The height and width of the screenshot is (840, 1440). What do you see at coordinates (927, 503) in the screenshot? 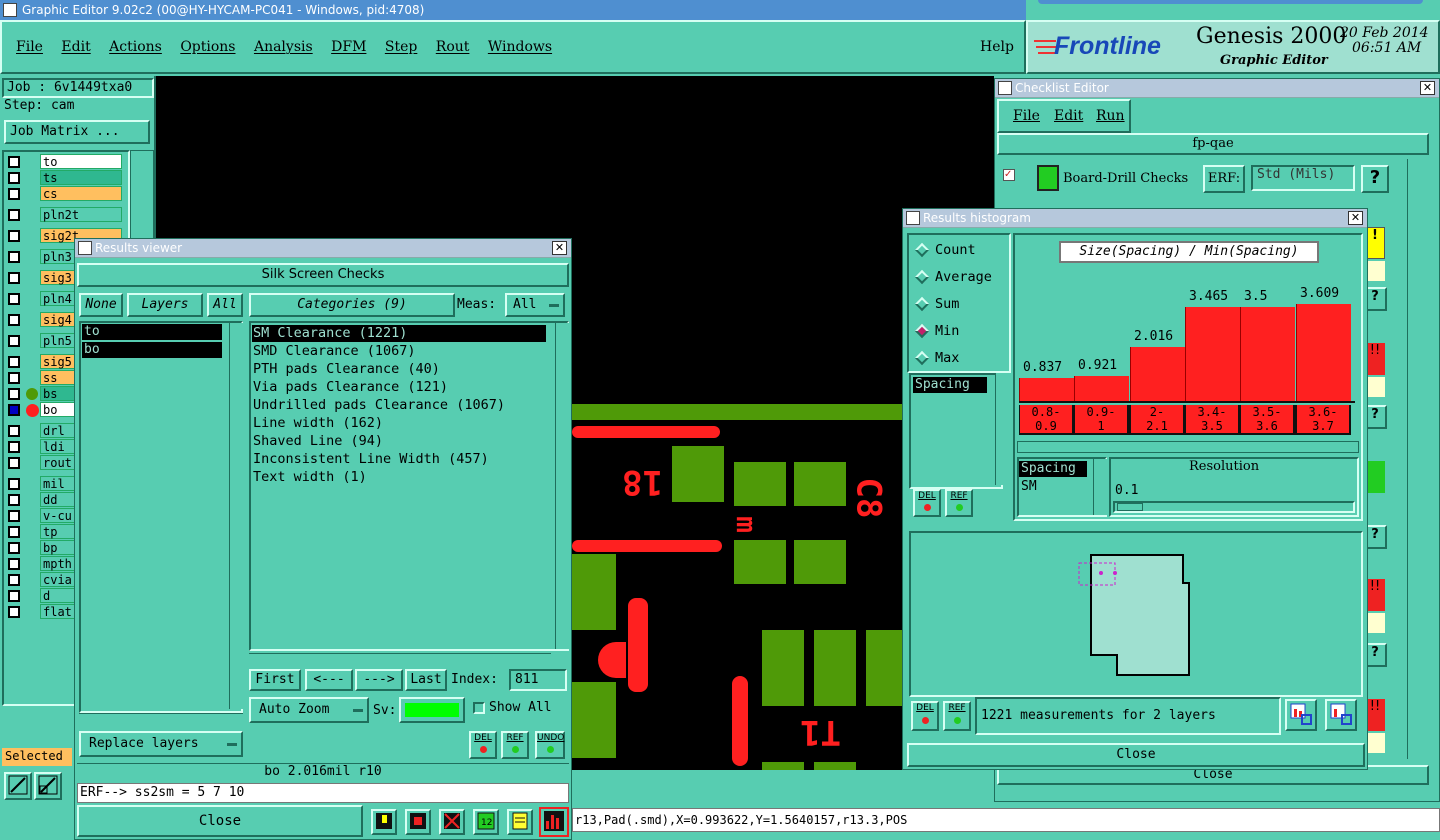
I see `rh-del-button-1: DEL` at bounding box center [927, 503].